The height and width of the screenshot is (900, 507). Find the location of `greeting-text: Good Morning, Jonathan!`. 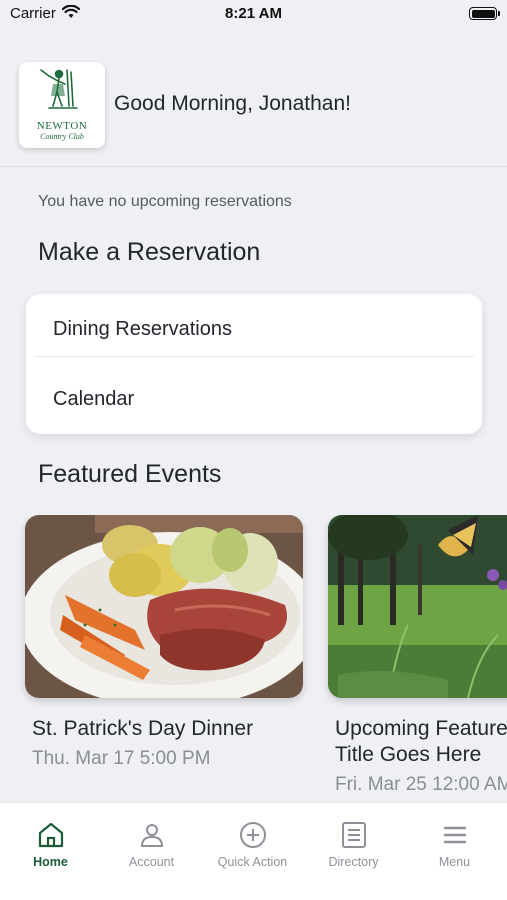

greeting-text: Good Morning, Jonathan! is located at coordinates (232, 103).